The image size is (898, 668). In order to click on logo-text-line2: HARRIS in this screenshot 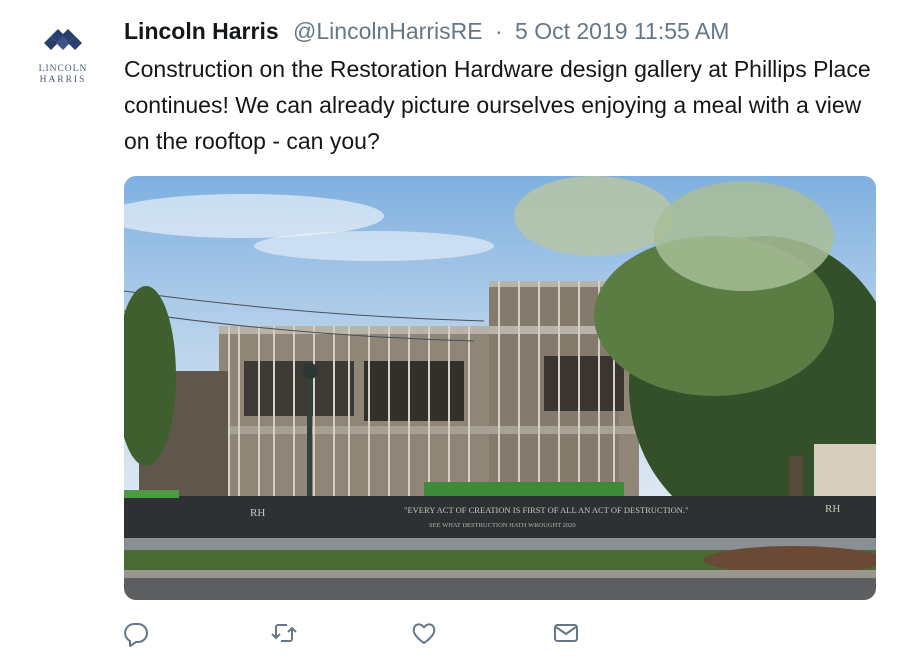, I will do `click(63, 80)`.